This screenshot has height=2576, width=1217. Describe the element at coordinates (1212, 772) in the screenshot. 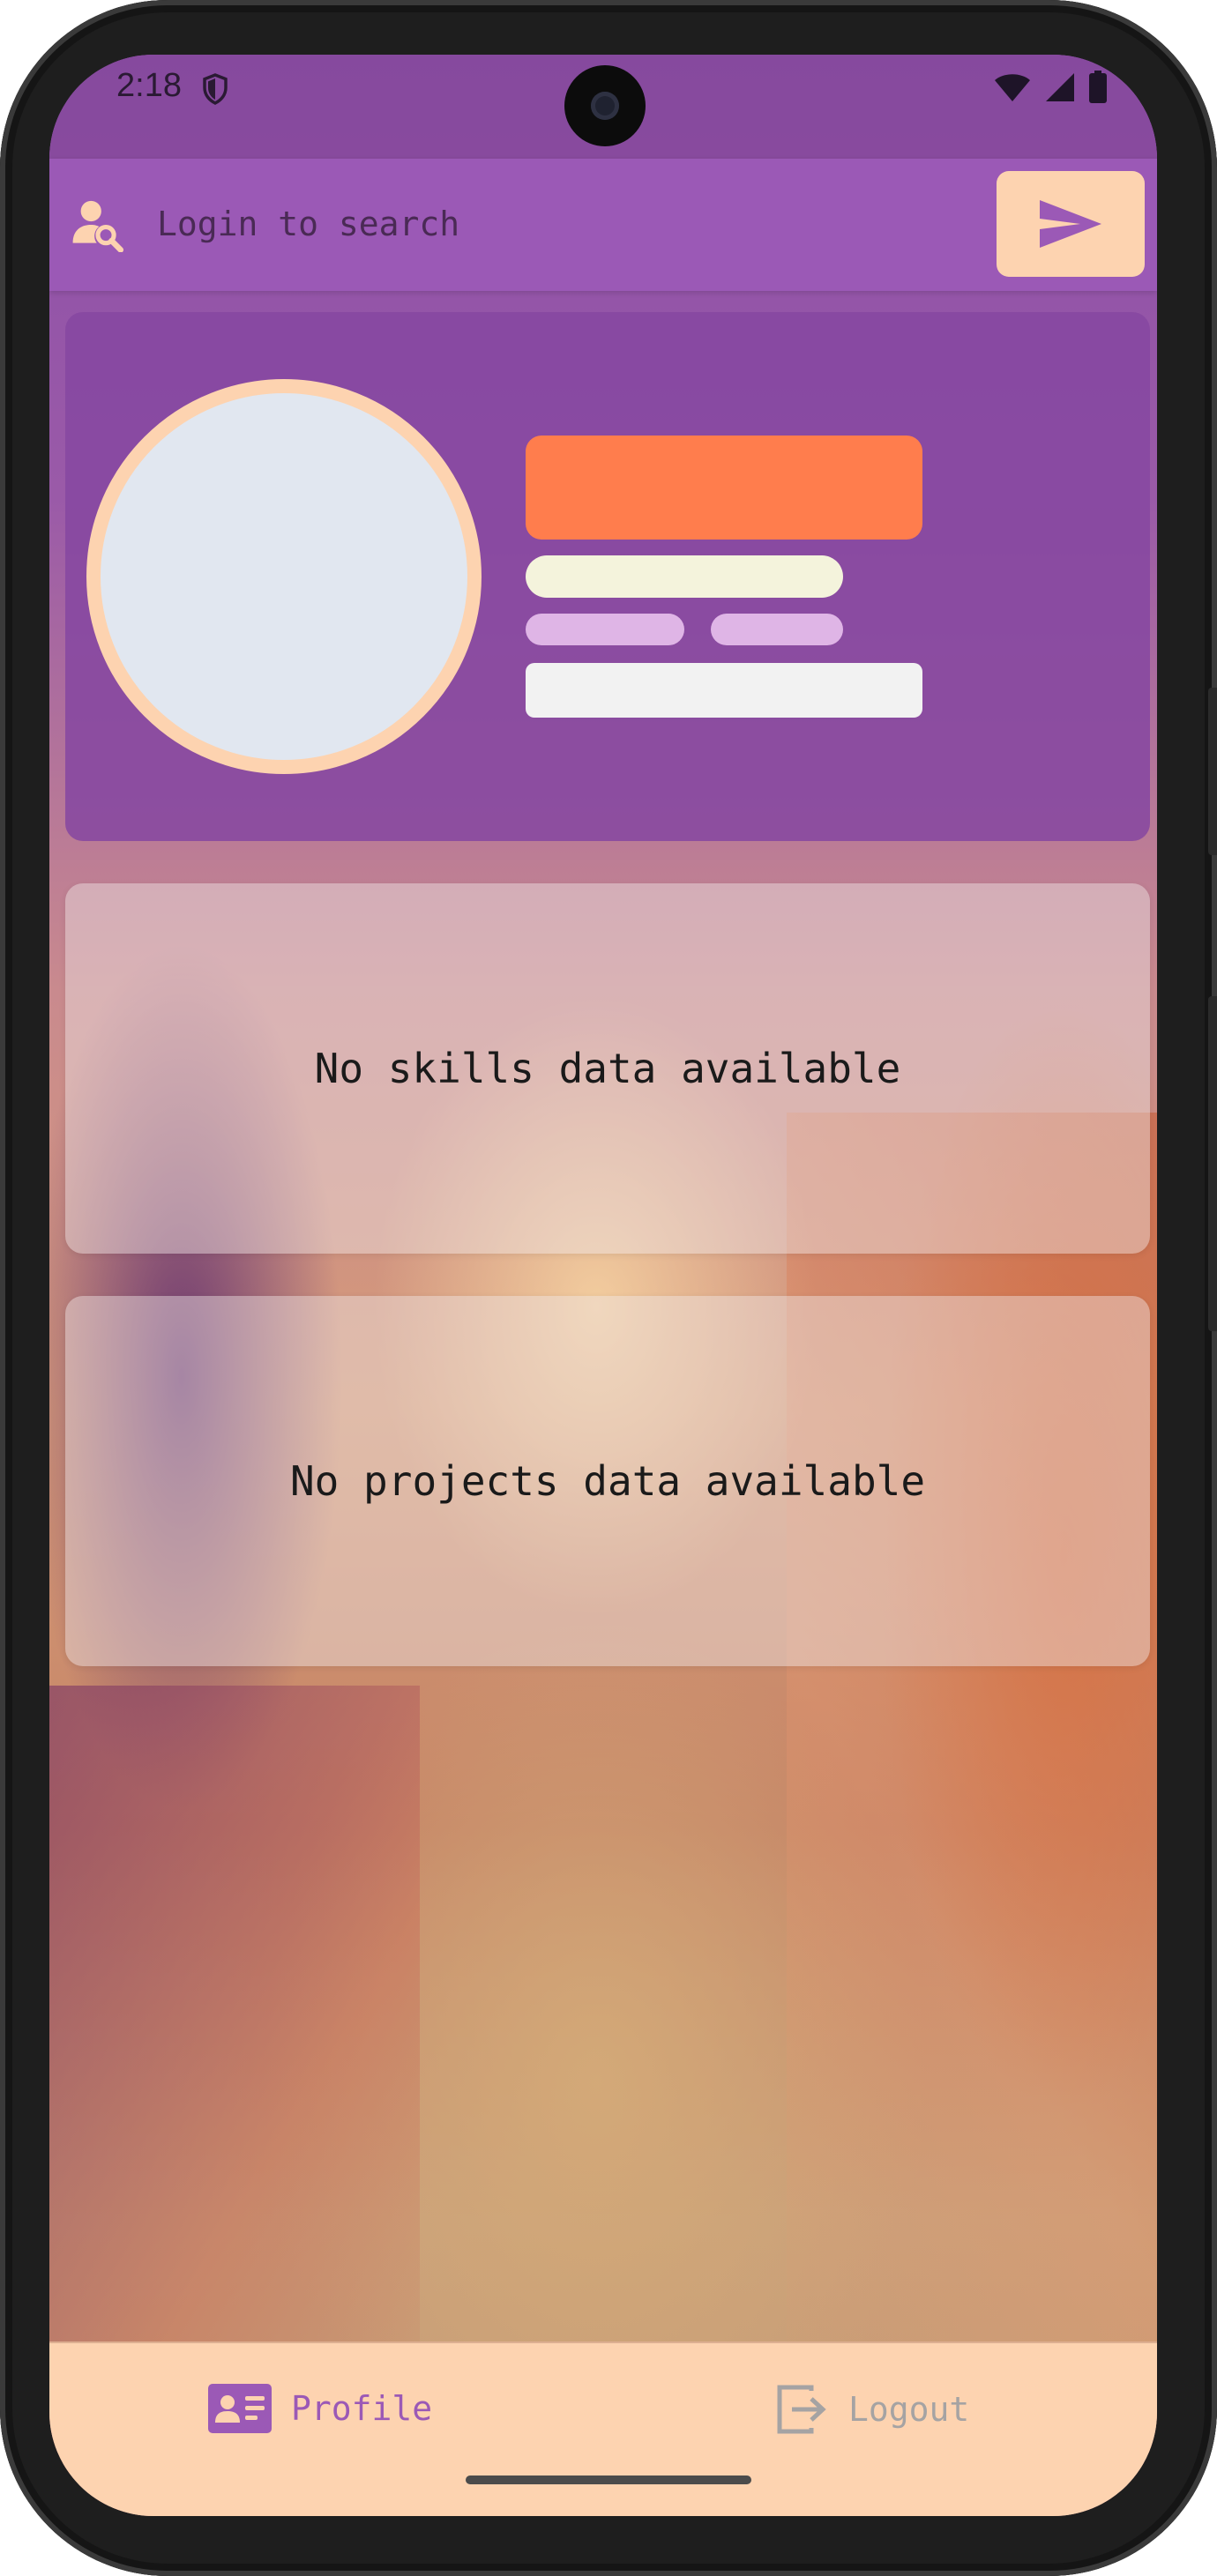

I see `volume-button` at that location.